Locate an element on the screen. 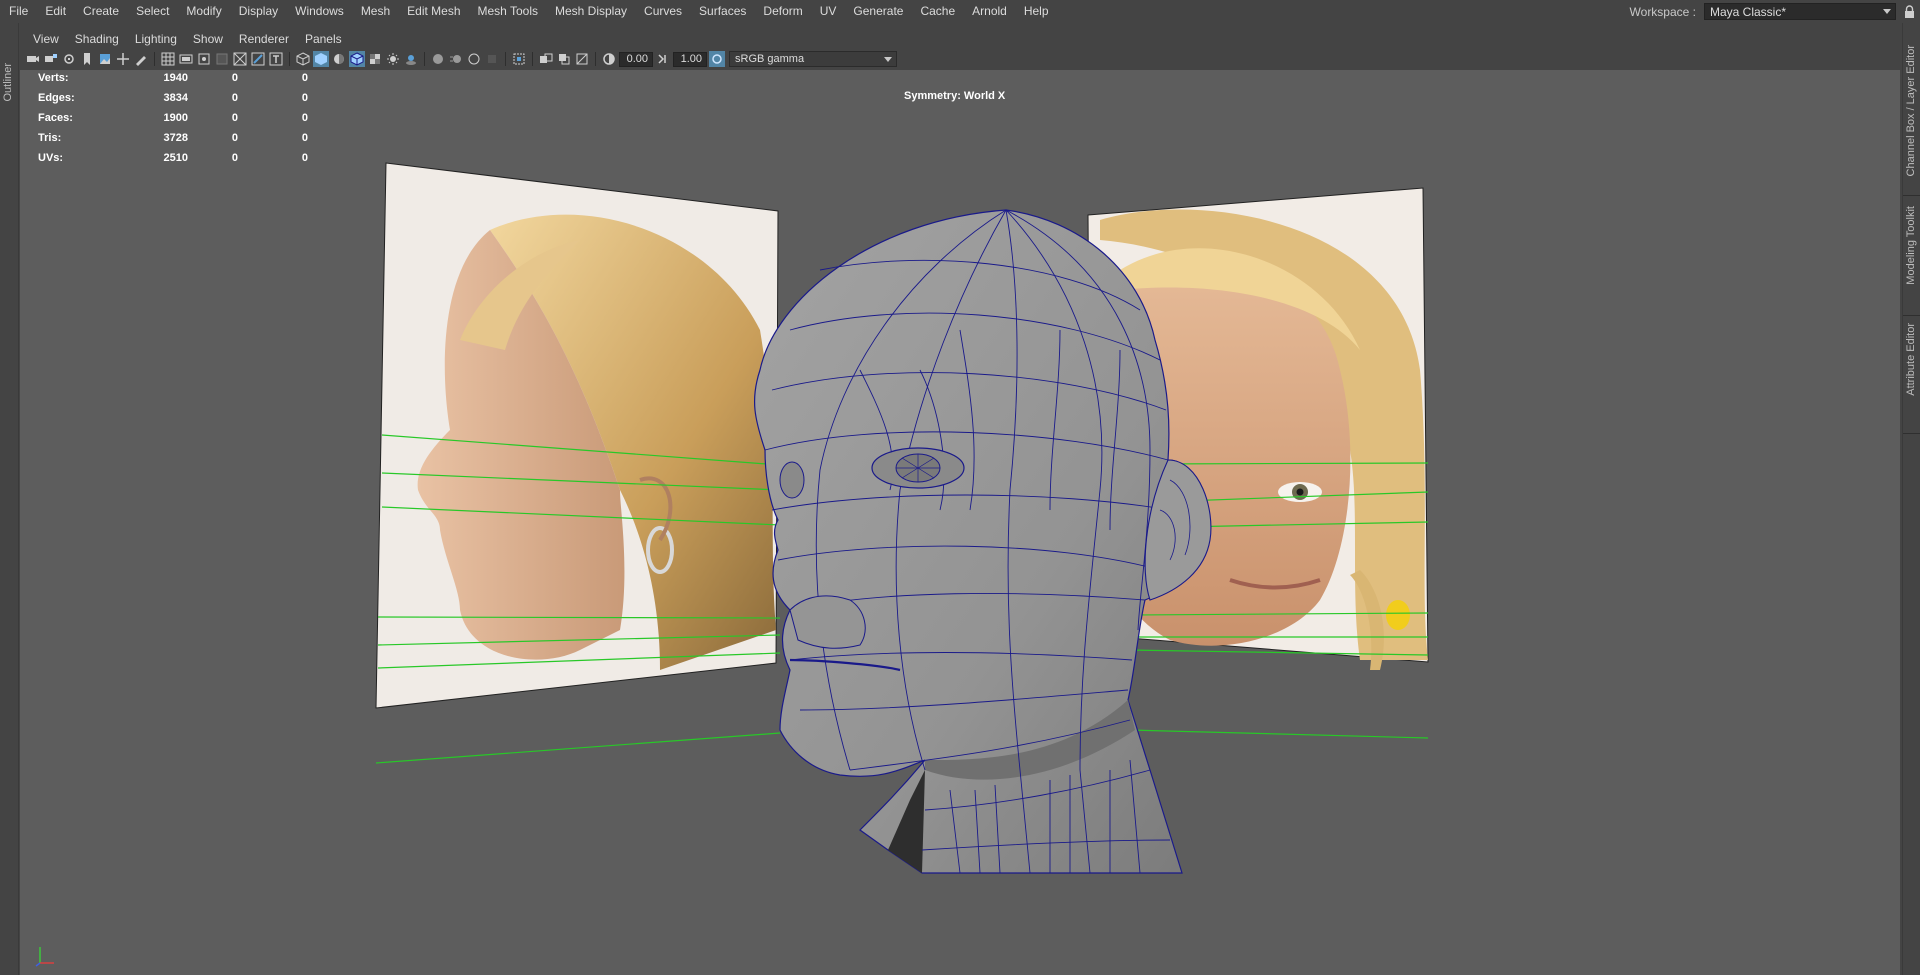  resolution-gate-icon is located at coordinates (204, 59).